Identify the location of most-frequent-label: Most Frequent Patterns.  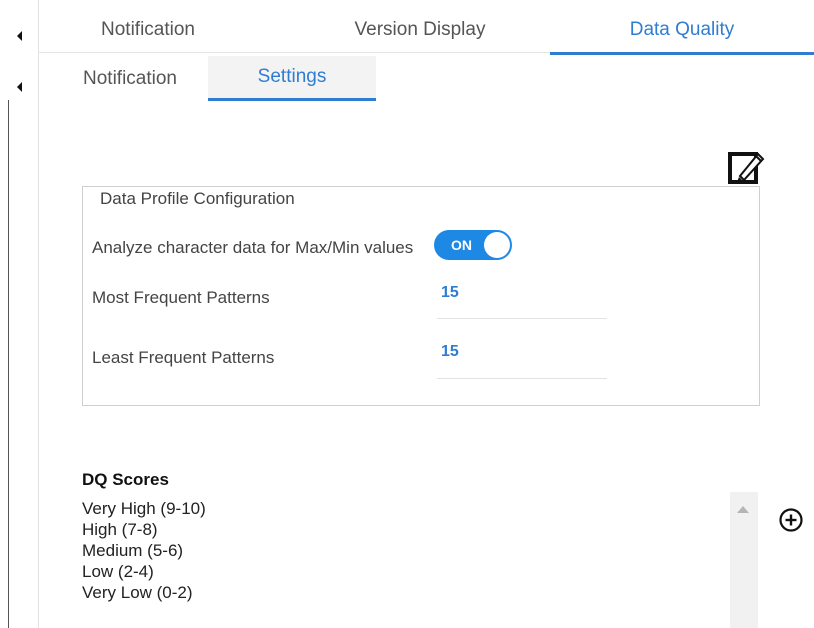
(181, 297).